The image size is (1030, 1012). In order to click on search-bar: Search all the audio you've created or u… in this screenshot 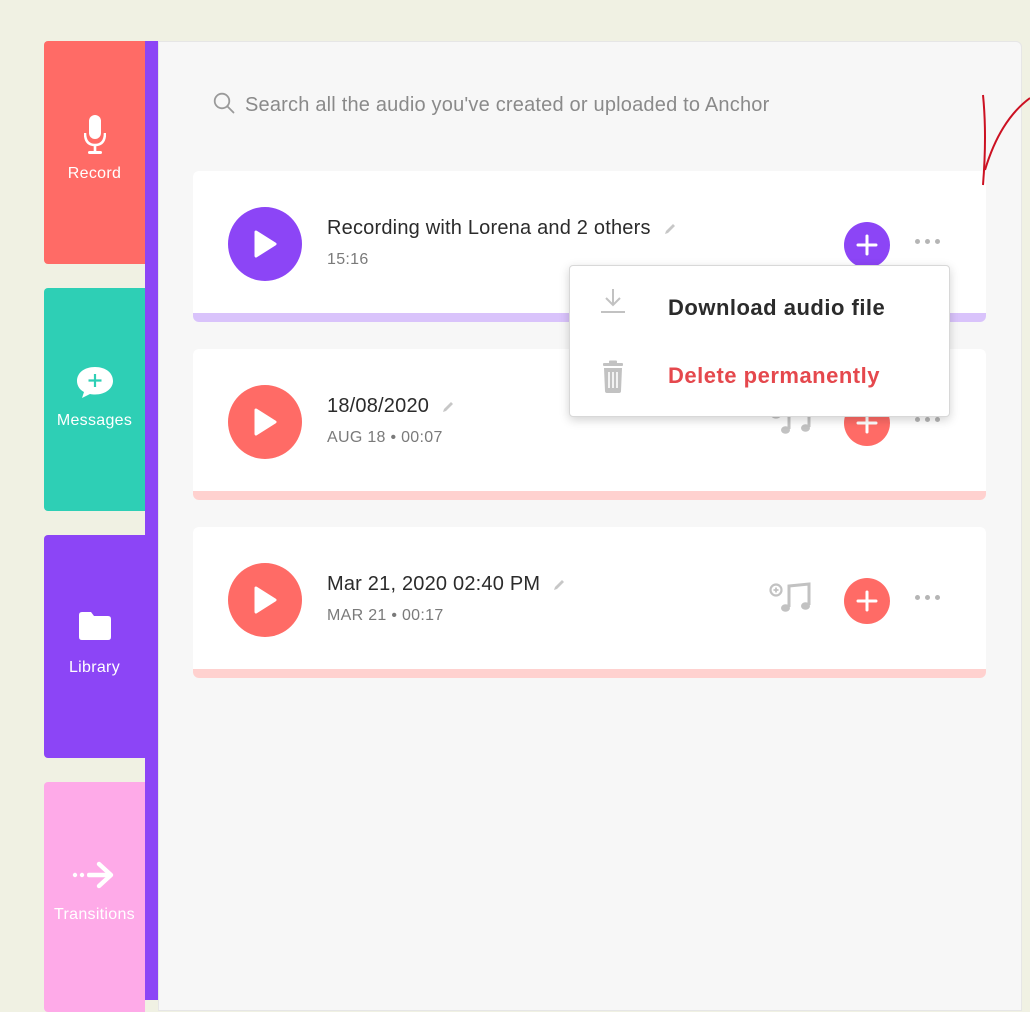, I will do `click(491, 105)`.